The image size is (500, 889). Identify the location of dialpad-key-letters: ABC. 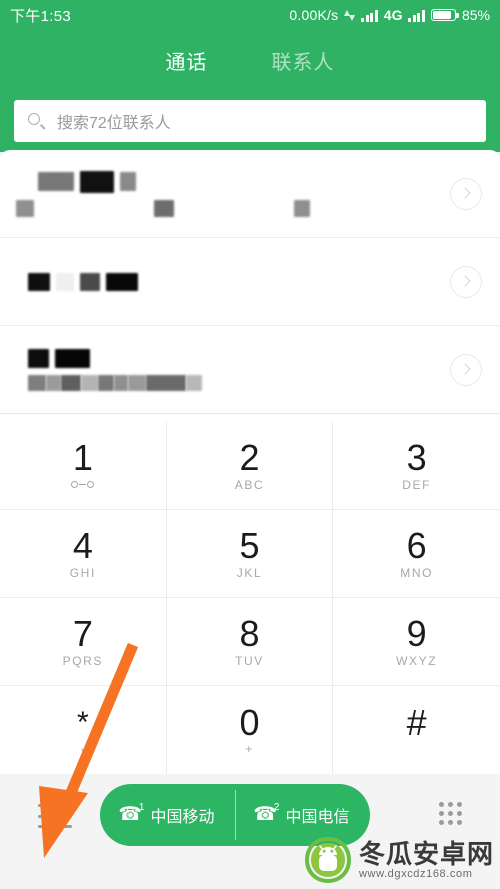
(249, 484).